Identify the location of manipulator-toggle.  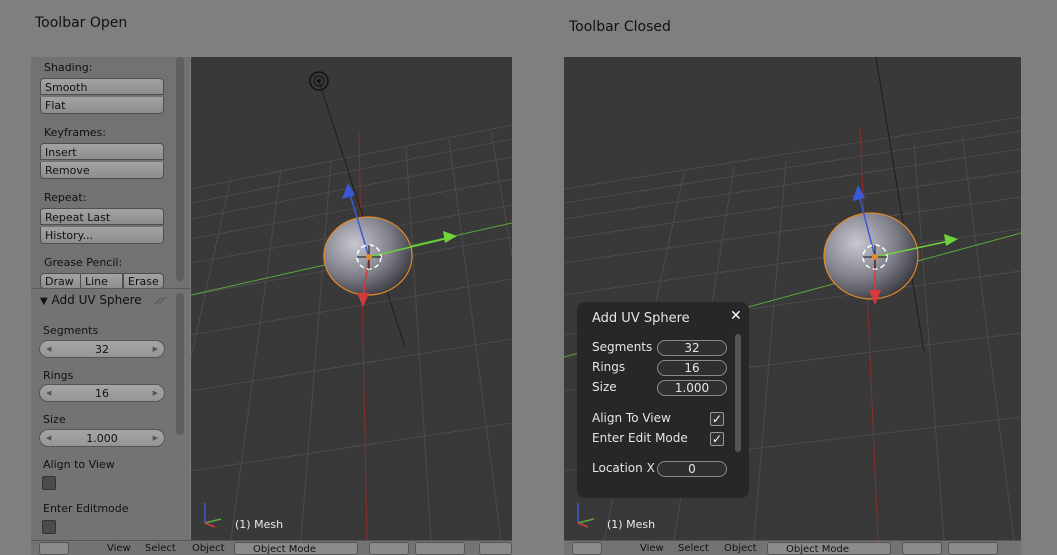
(495, 548).